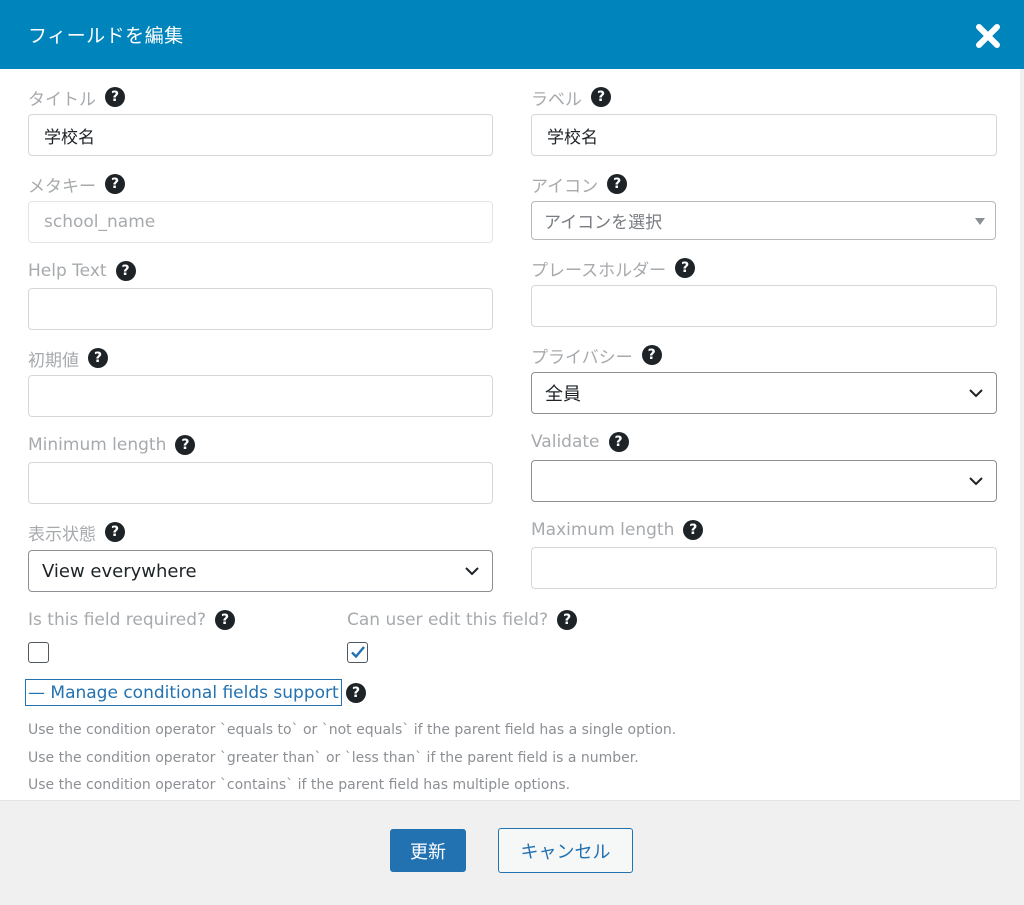 Image resolution: width=1024 pixels, height=905 pixels. I want to click on close-icon, so click(988, 36).